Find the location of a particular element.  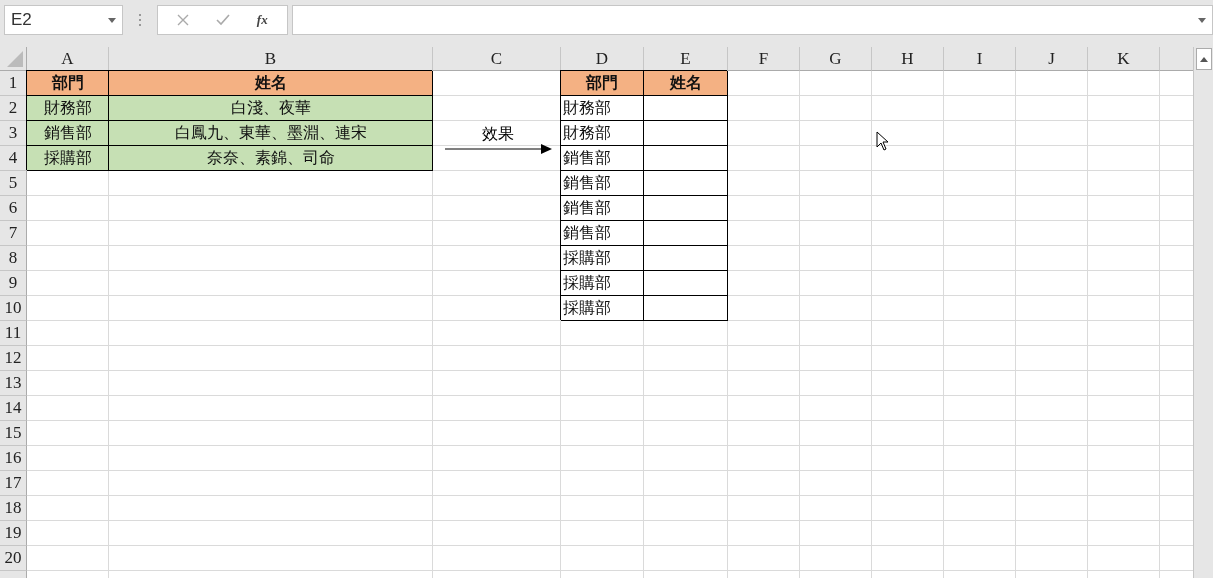

row-header: 5 is located at coordinates (13, 183).